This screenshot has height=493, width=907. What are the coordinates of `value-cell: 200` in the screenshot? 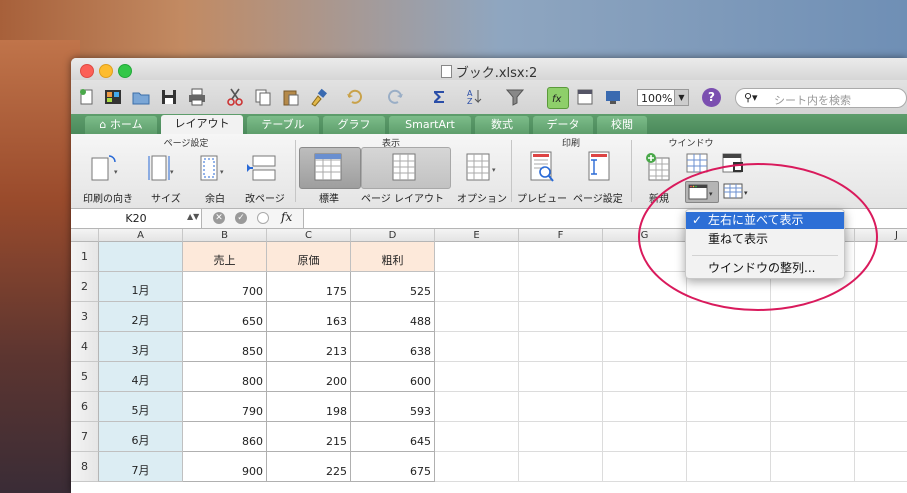 It's located at (309, 377).